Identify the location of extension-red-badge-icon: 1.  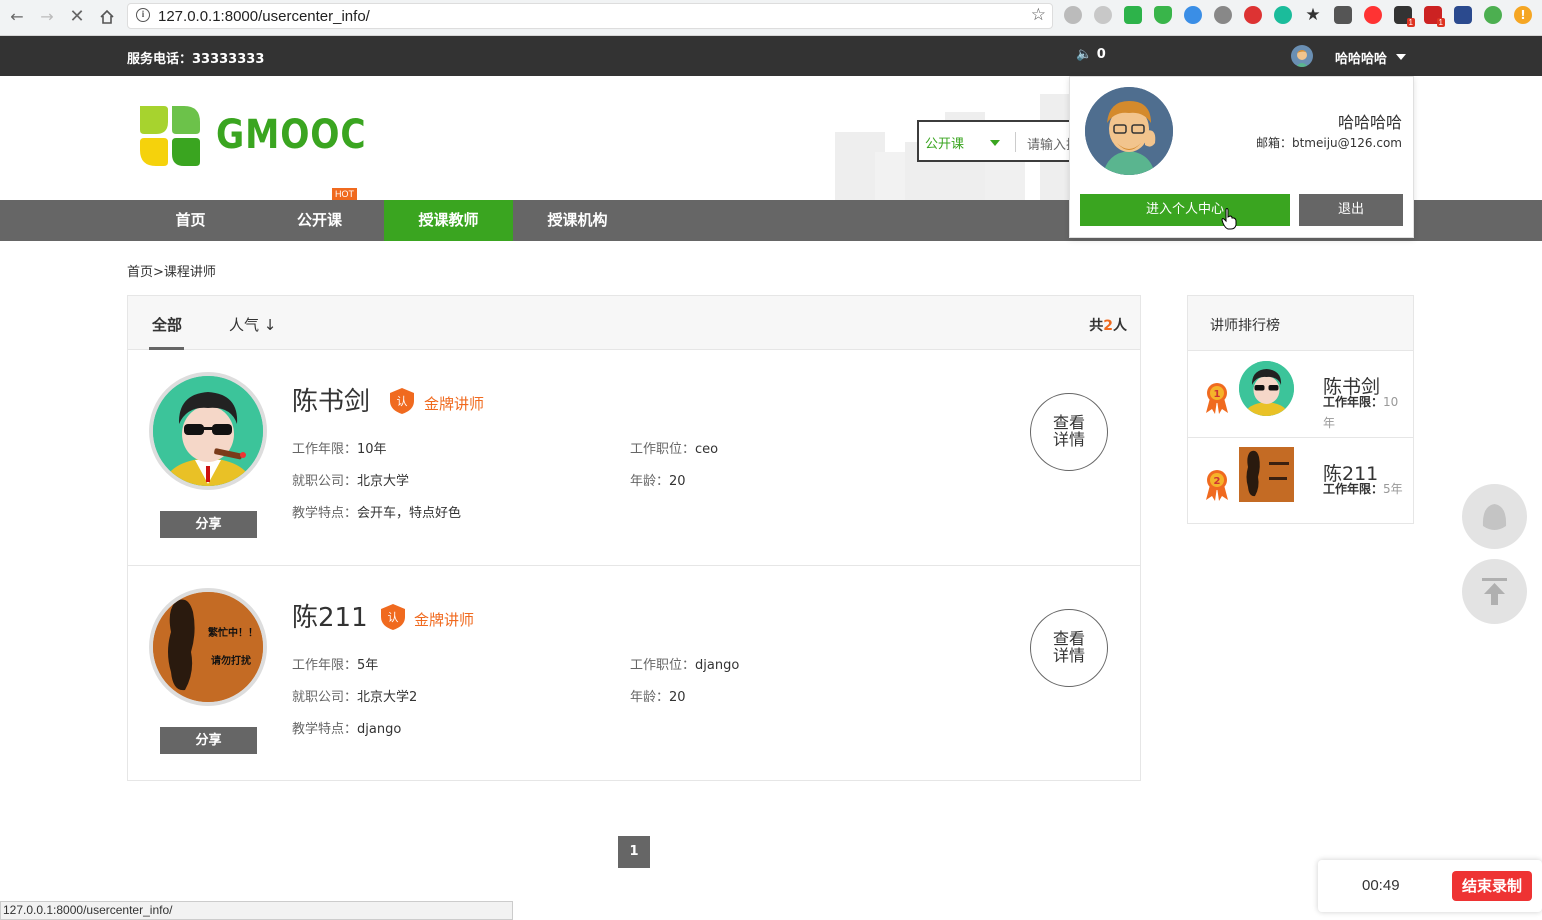
(1434, 16).